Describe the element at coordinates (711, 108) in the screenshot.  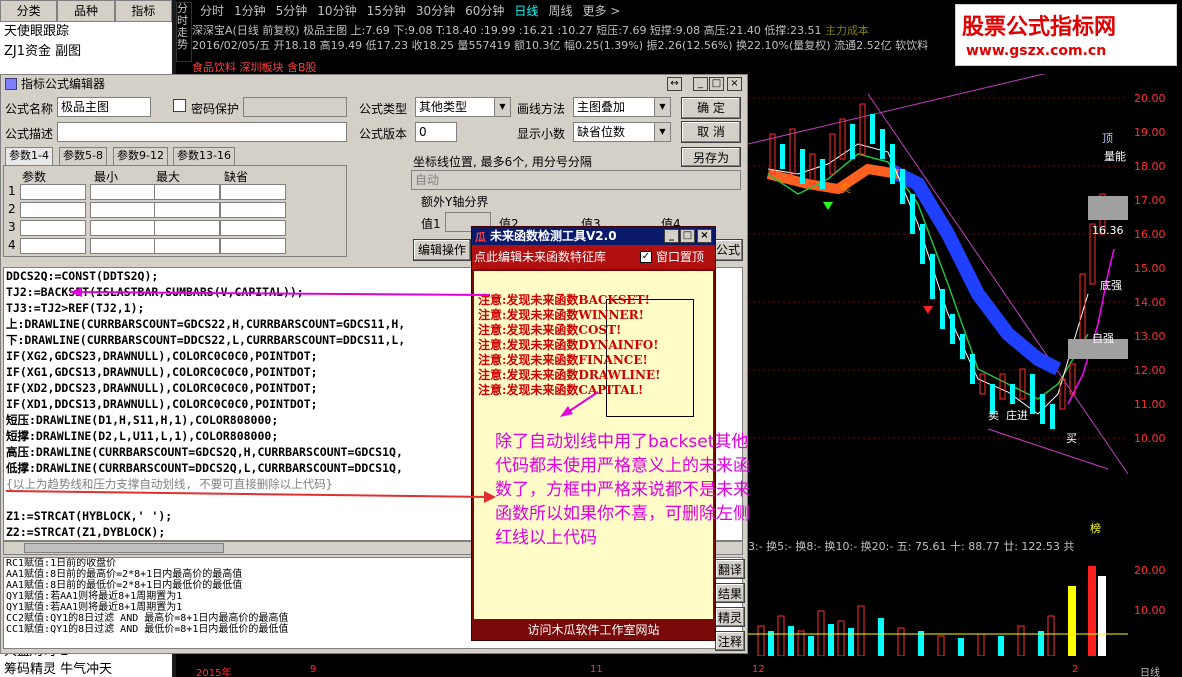
I see `ok-button: 确 定` at that location.